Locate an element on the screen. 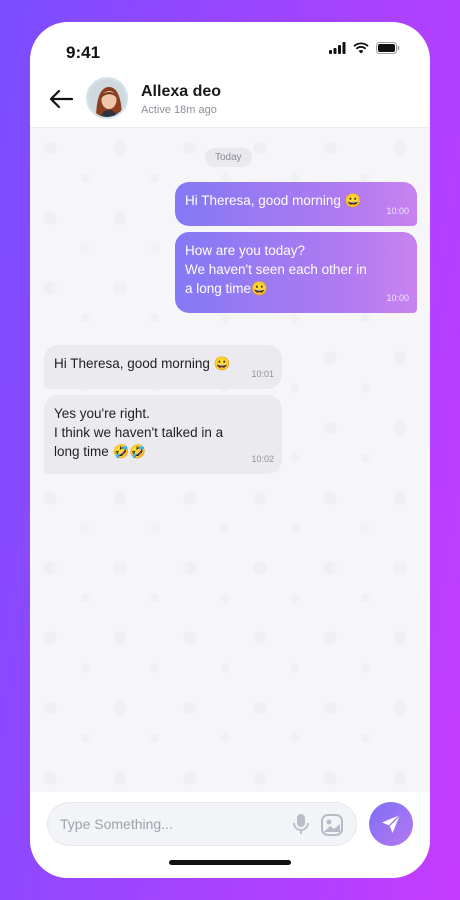 The height and width of the screenshot is (900, 460). gallery-icon is located at coordinates (332, 825).